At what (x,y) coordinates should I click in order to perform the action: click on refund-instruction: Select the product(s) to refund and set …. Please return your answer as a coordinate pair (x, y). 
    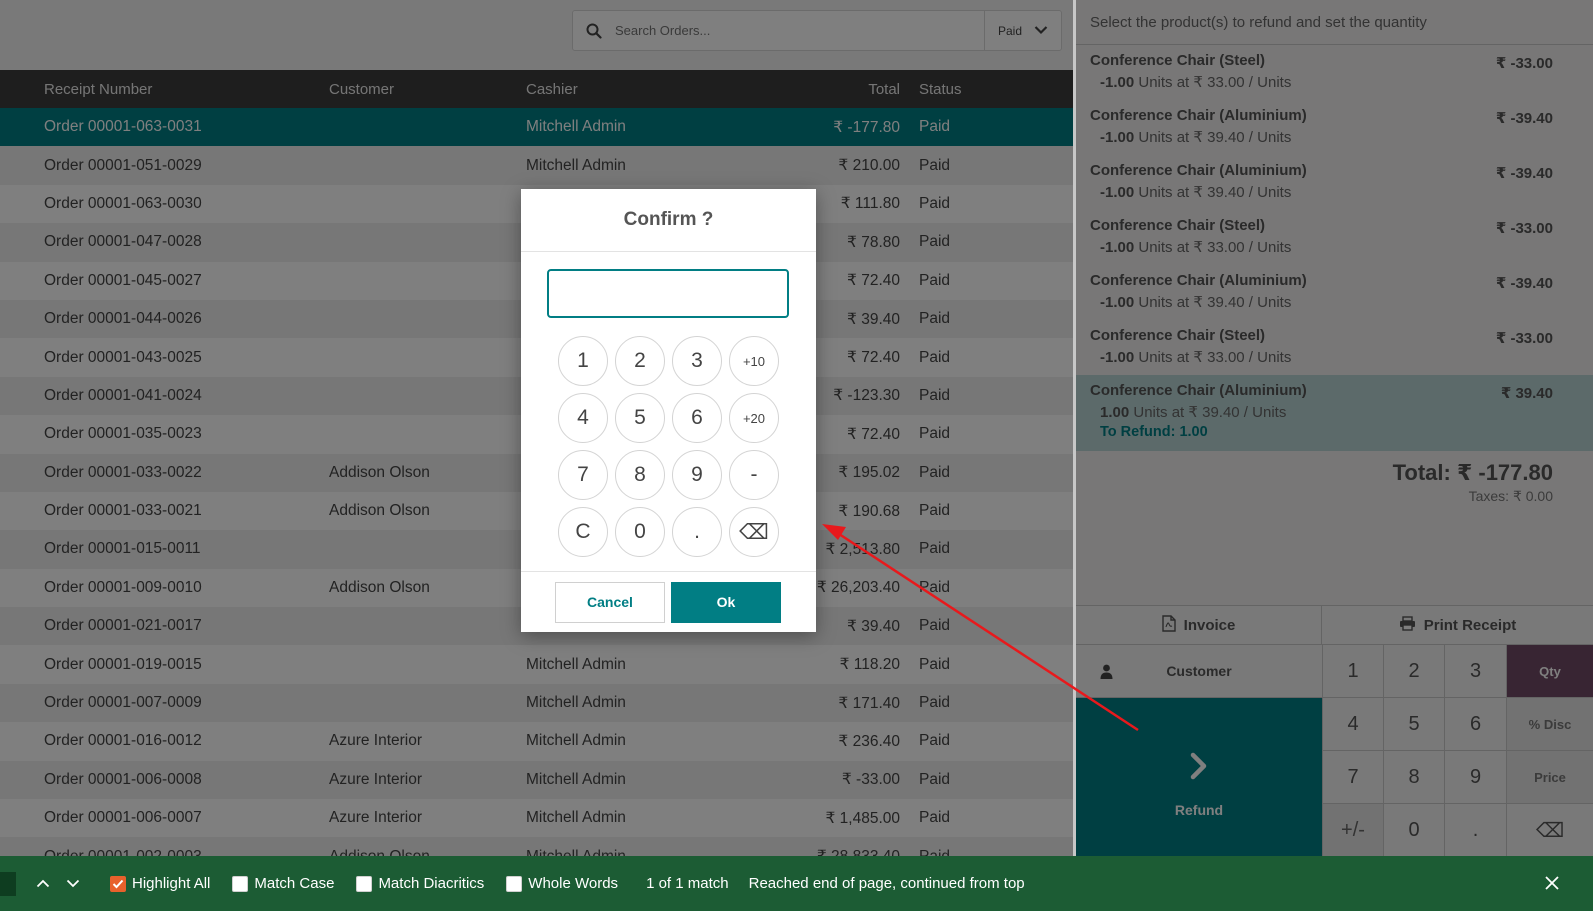
    Looking at the image, I should click on (1258, 22).